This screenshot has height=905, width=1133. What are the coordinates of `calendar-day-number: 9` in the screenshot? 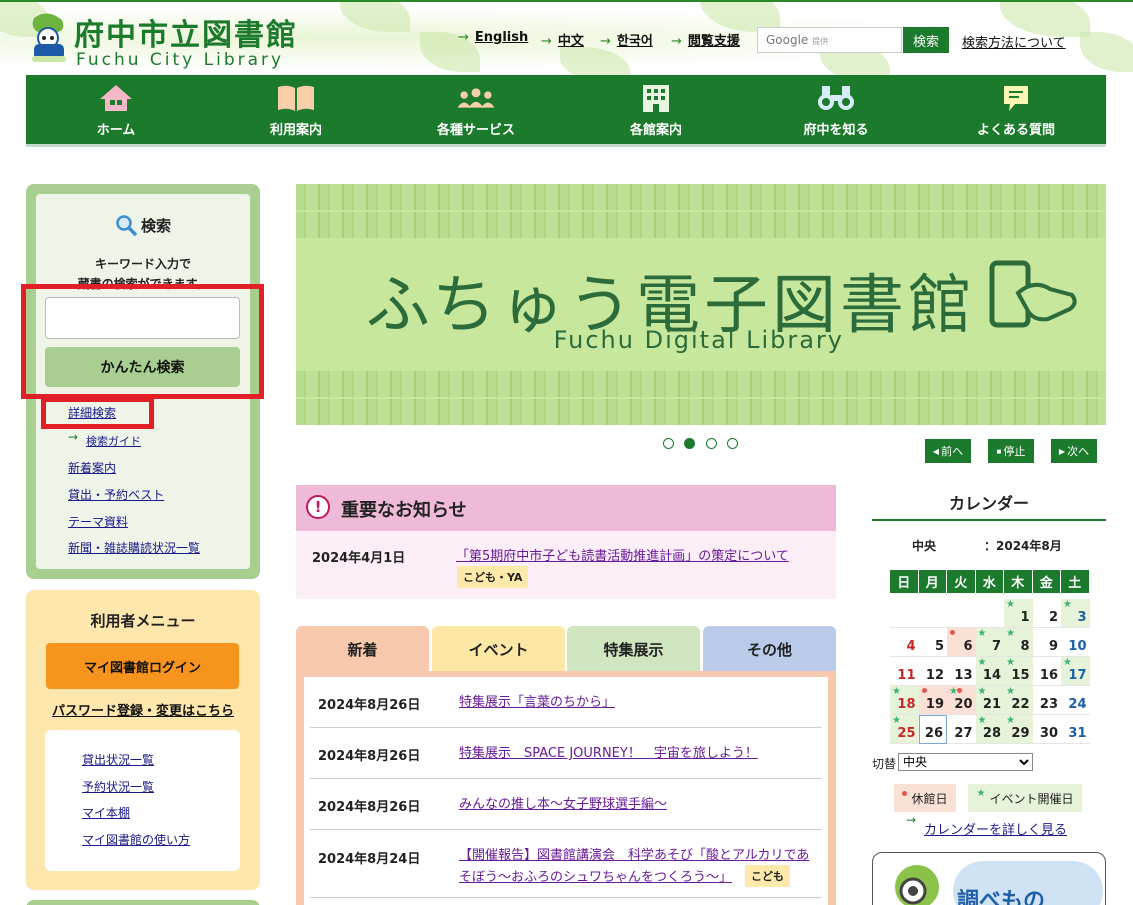 It's located at (1053, 646).